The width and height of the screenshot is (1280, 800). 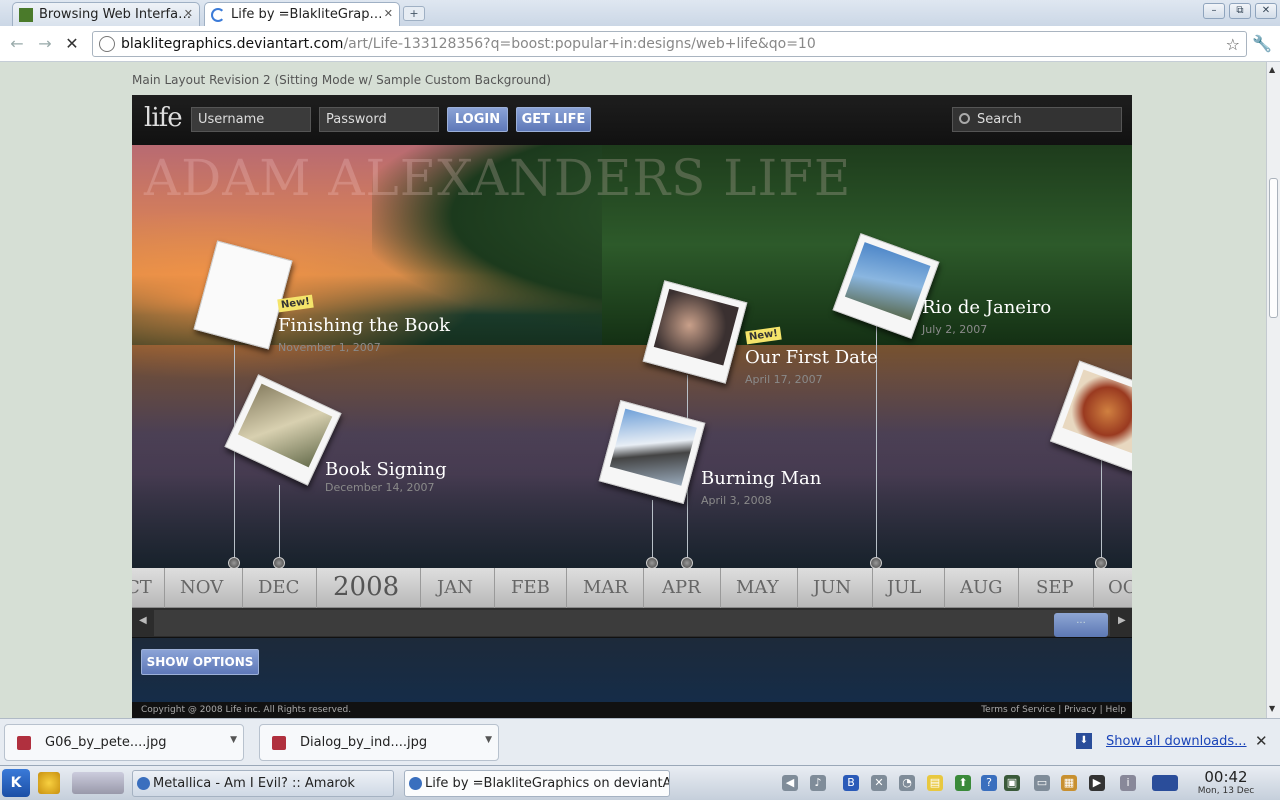 I want to click on year-label: 2008, so click(x=366, y=587).